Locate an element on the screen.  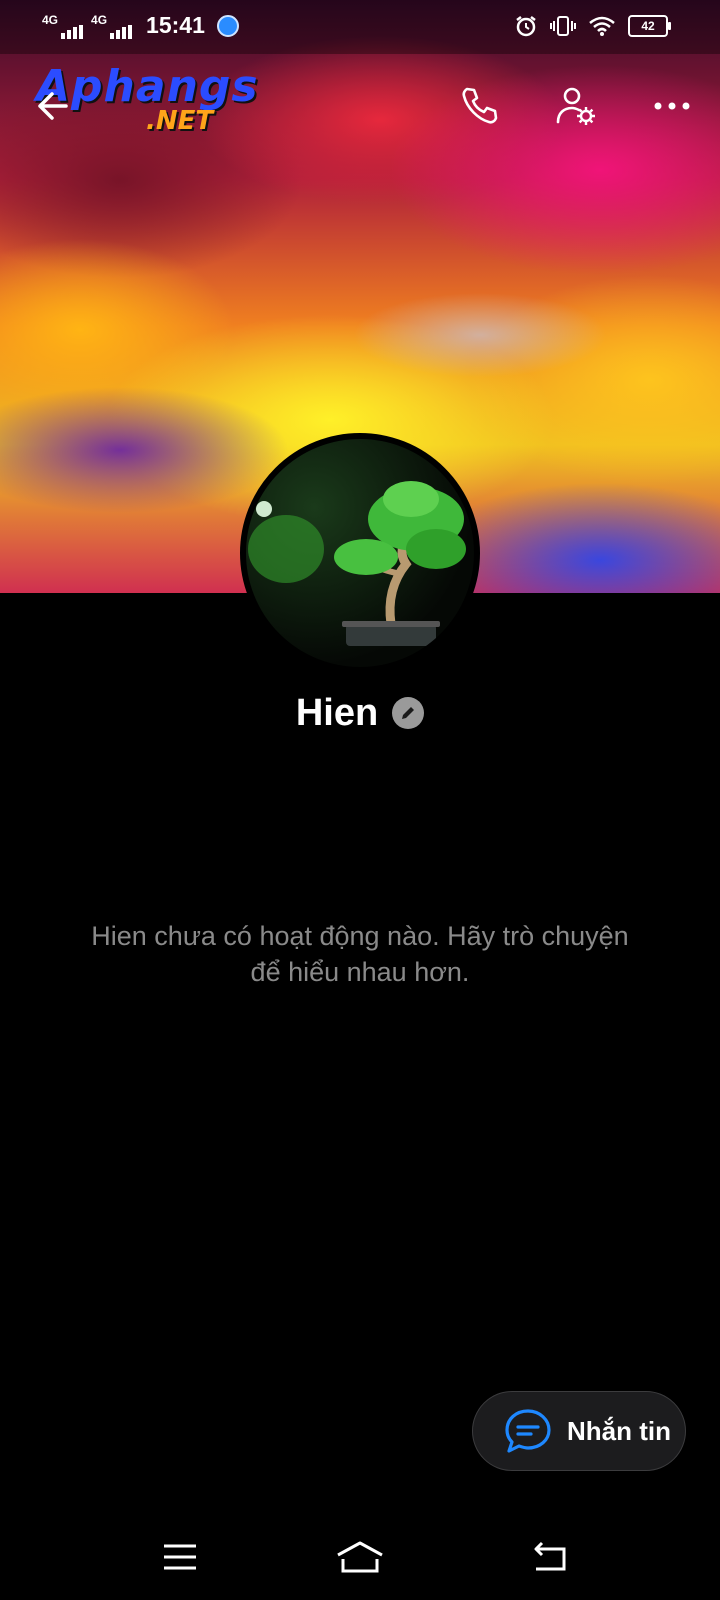
back-button is located at coordinates (54, 106).